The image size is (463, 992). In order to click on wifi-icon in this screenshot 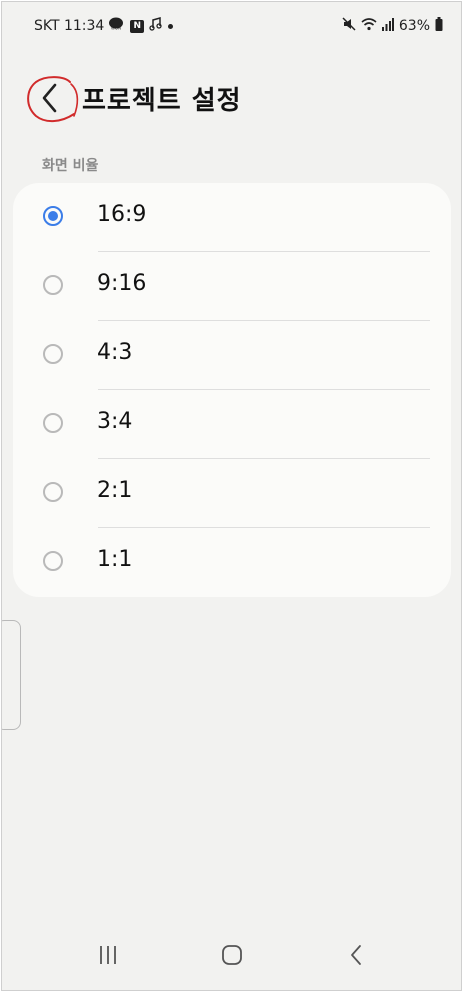, I will do `click(369, 26)`.